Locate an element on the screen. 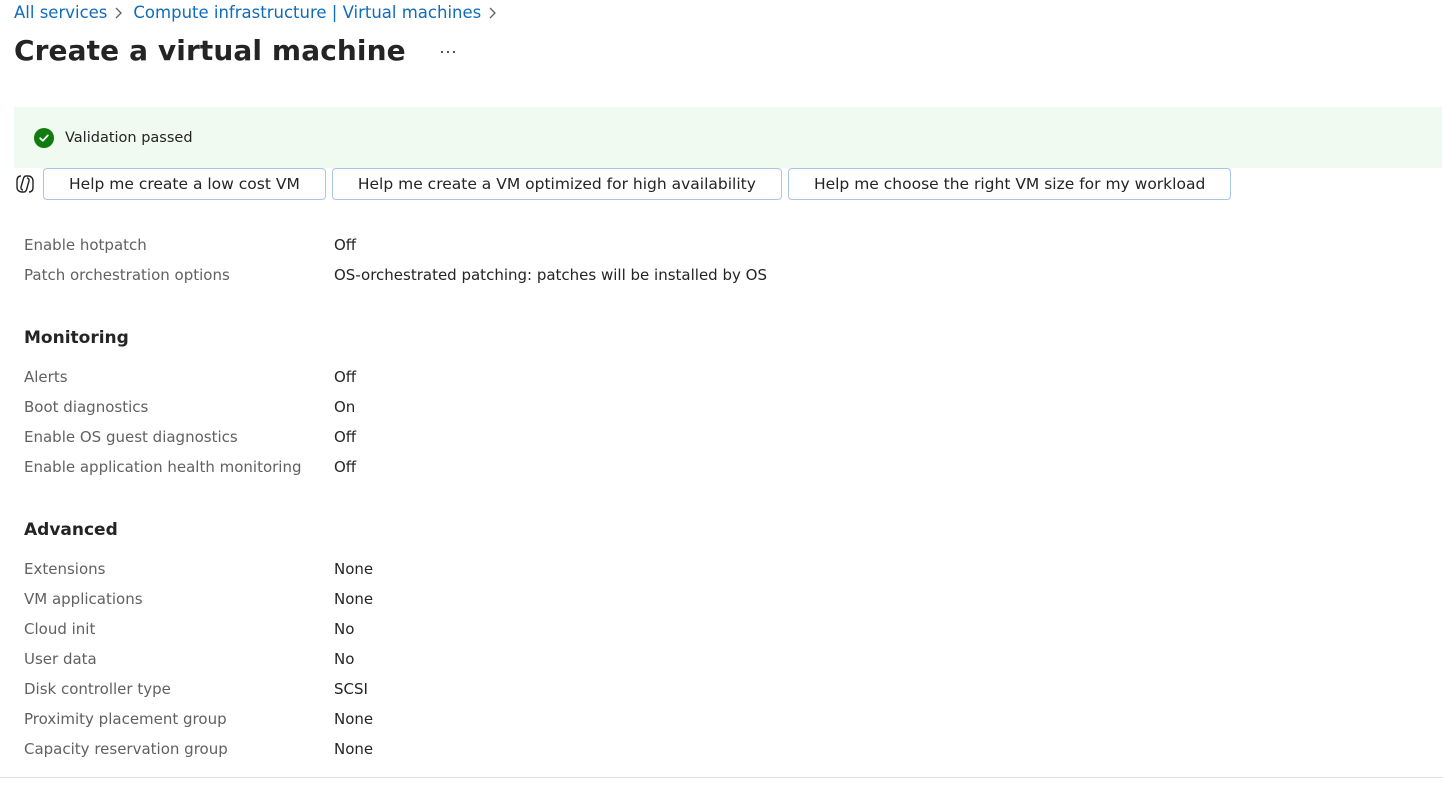  page-title: Create a virtual machine is located at coordinates (210, 50).